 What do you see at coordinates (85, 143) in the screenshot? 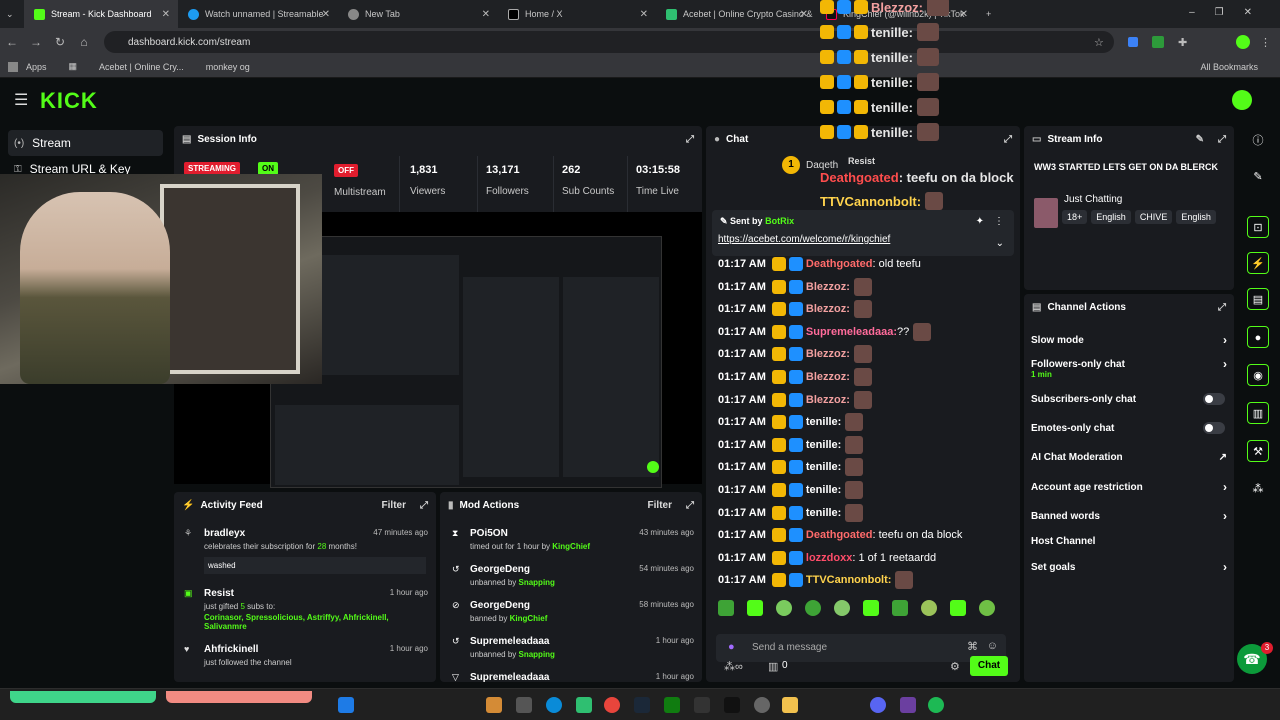
I see `sidebar-item-stream: (•) Stream` at bounding box center [85, 143].